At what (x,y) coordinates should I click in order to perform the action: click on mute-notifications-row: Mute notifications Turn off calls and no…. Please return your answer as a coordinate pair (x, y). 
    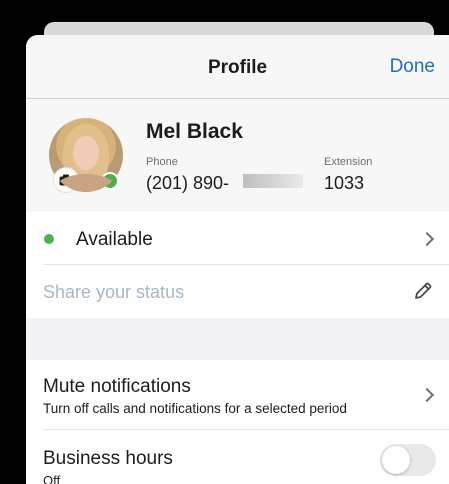
    Looking at the image, I should click on (237, 395).